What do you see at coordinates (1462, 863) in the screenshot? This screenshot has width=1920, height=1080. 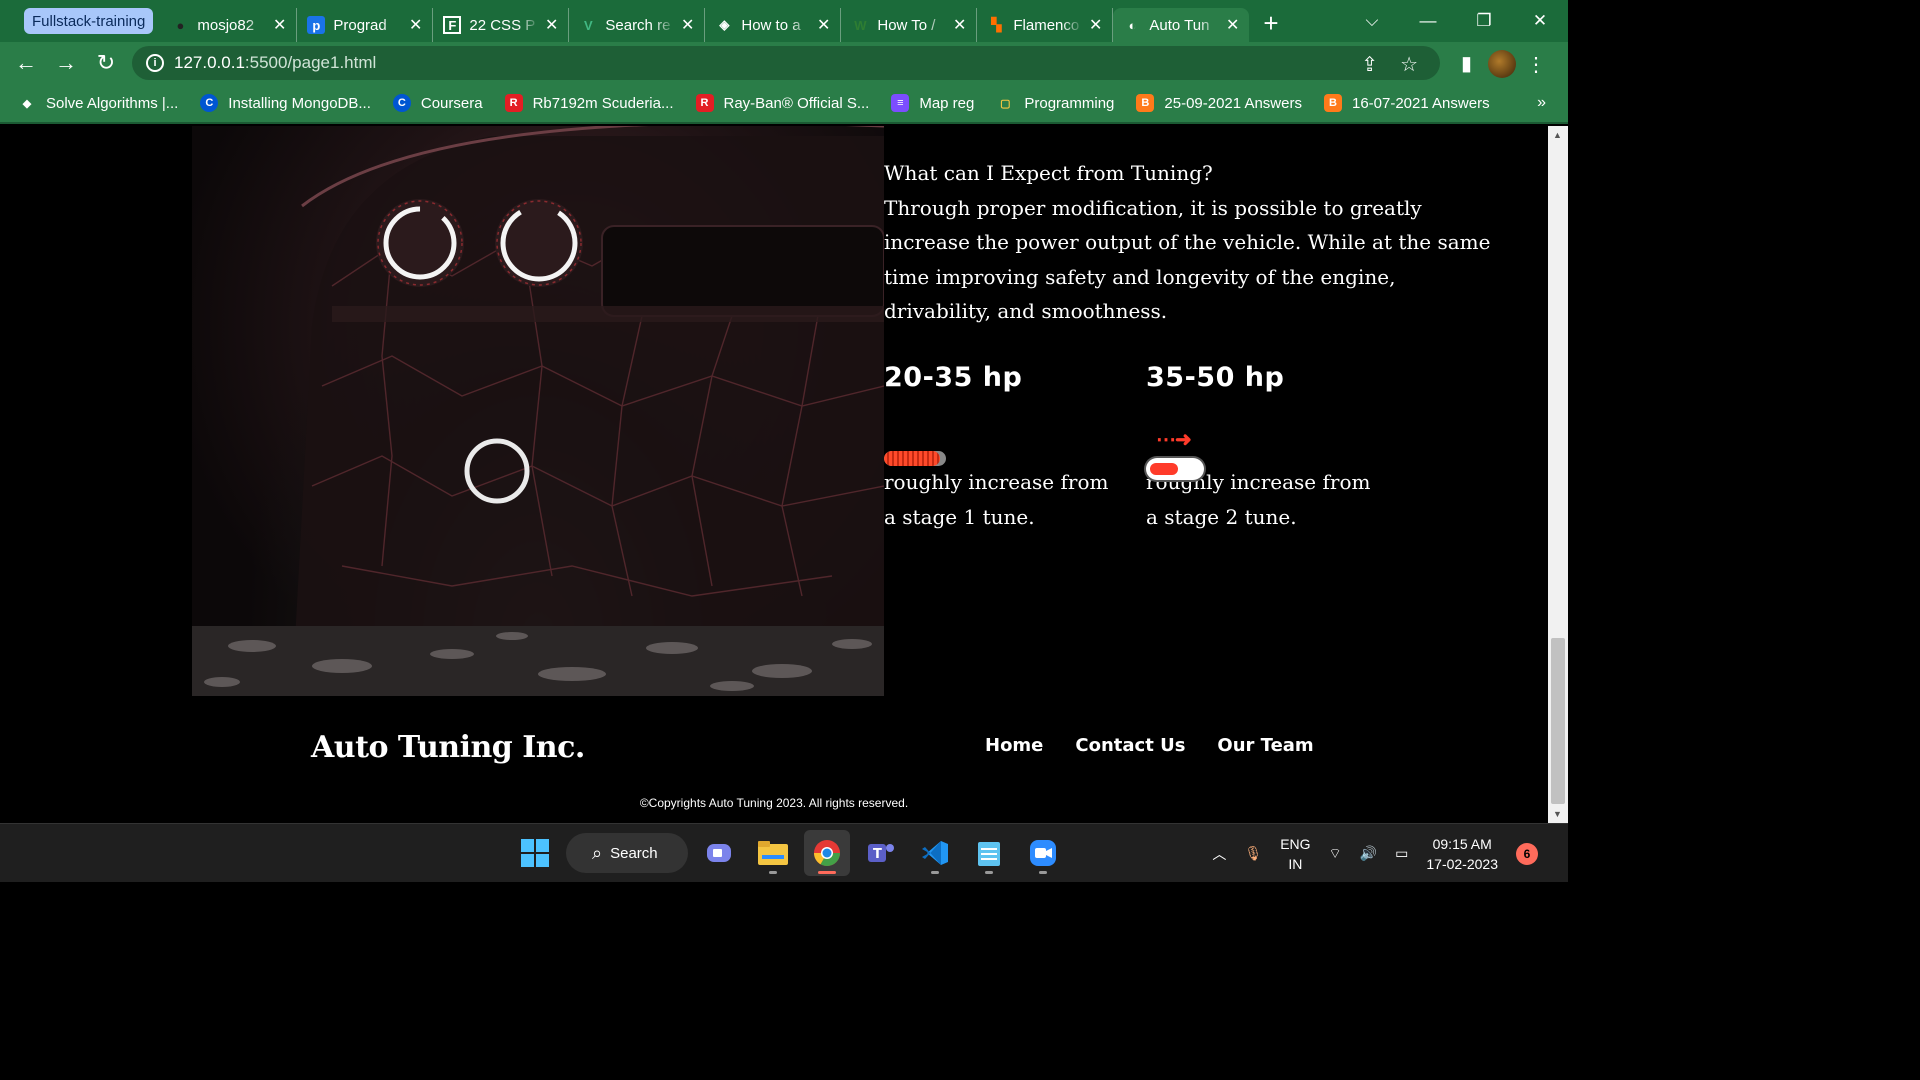 I see `clock-date: 17-02-2023` at bounding box center [1462, 863].